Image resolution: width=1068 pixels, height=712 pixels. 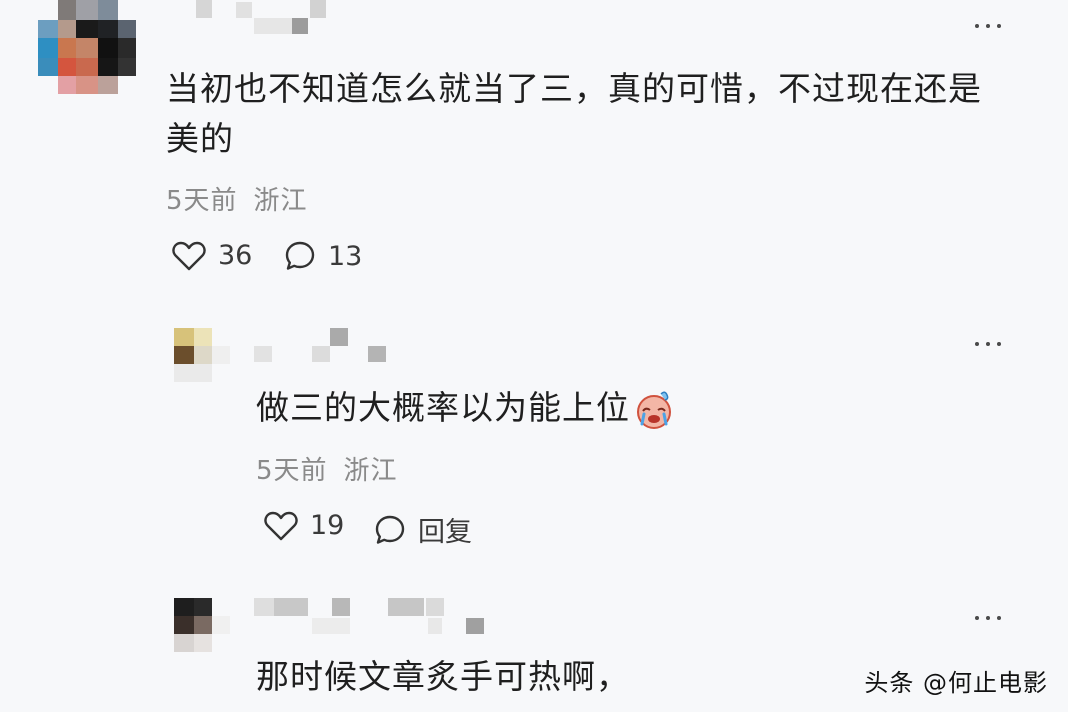 I want to click on watermark: 头条 @何止电影, so click(x=956, y=683).